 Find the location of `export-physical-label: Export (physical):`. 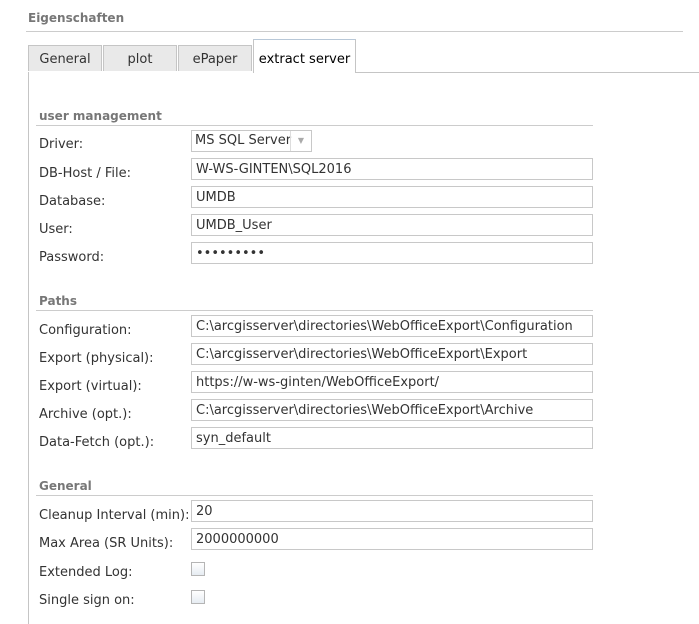

export-physical-label: Export (physical): is located at coordinates (96, 358).